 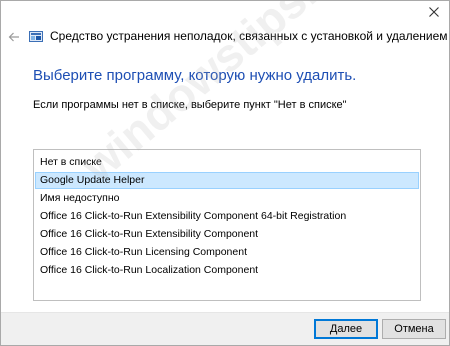 What do you see at coordinates (414, 329) in the screenshot?
I see `cancel-button: Отмена` at bounding box center [414, 329].